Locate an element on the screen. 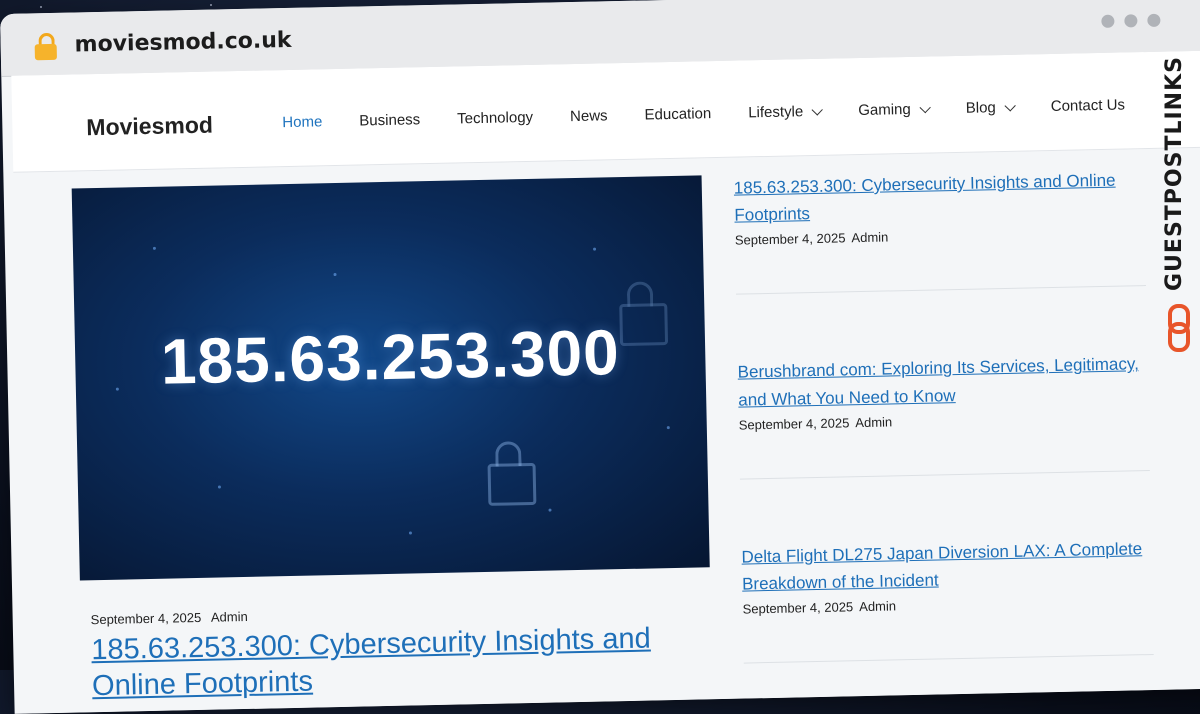  featured-image-text: 185.63.253.300 is located at coordinates (390, 357).